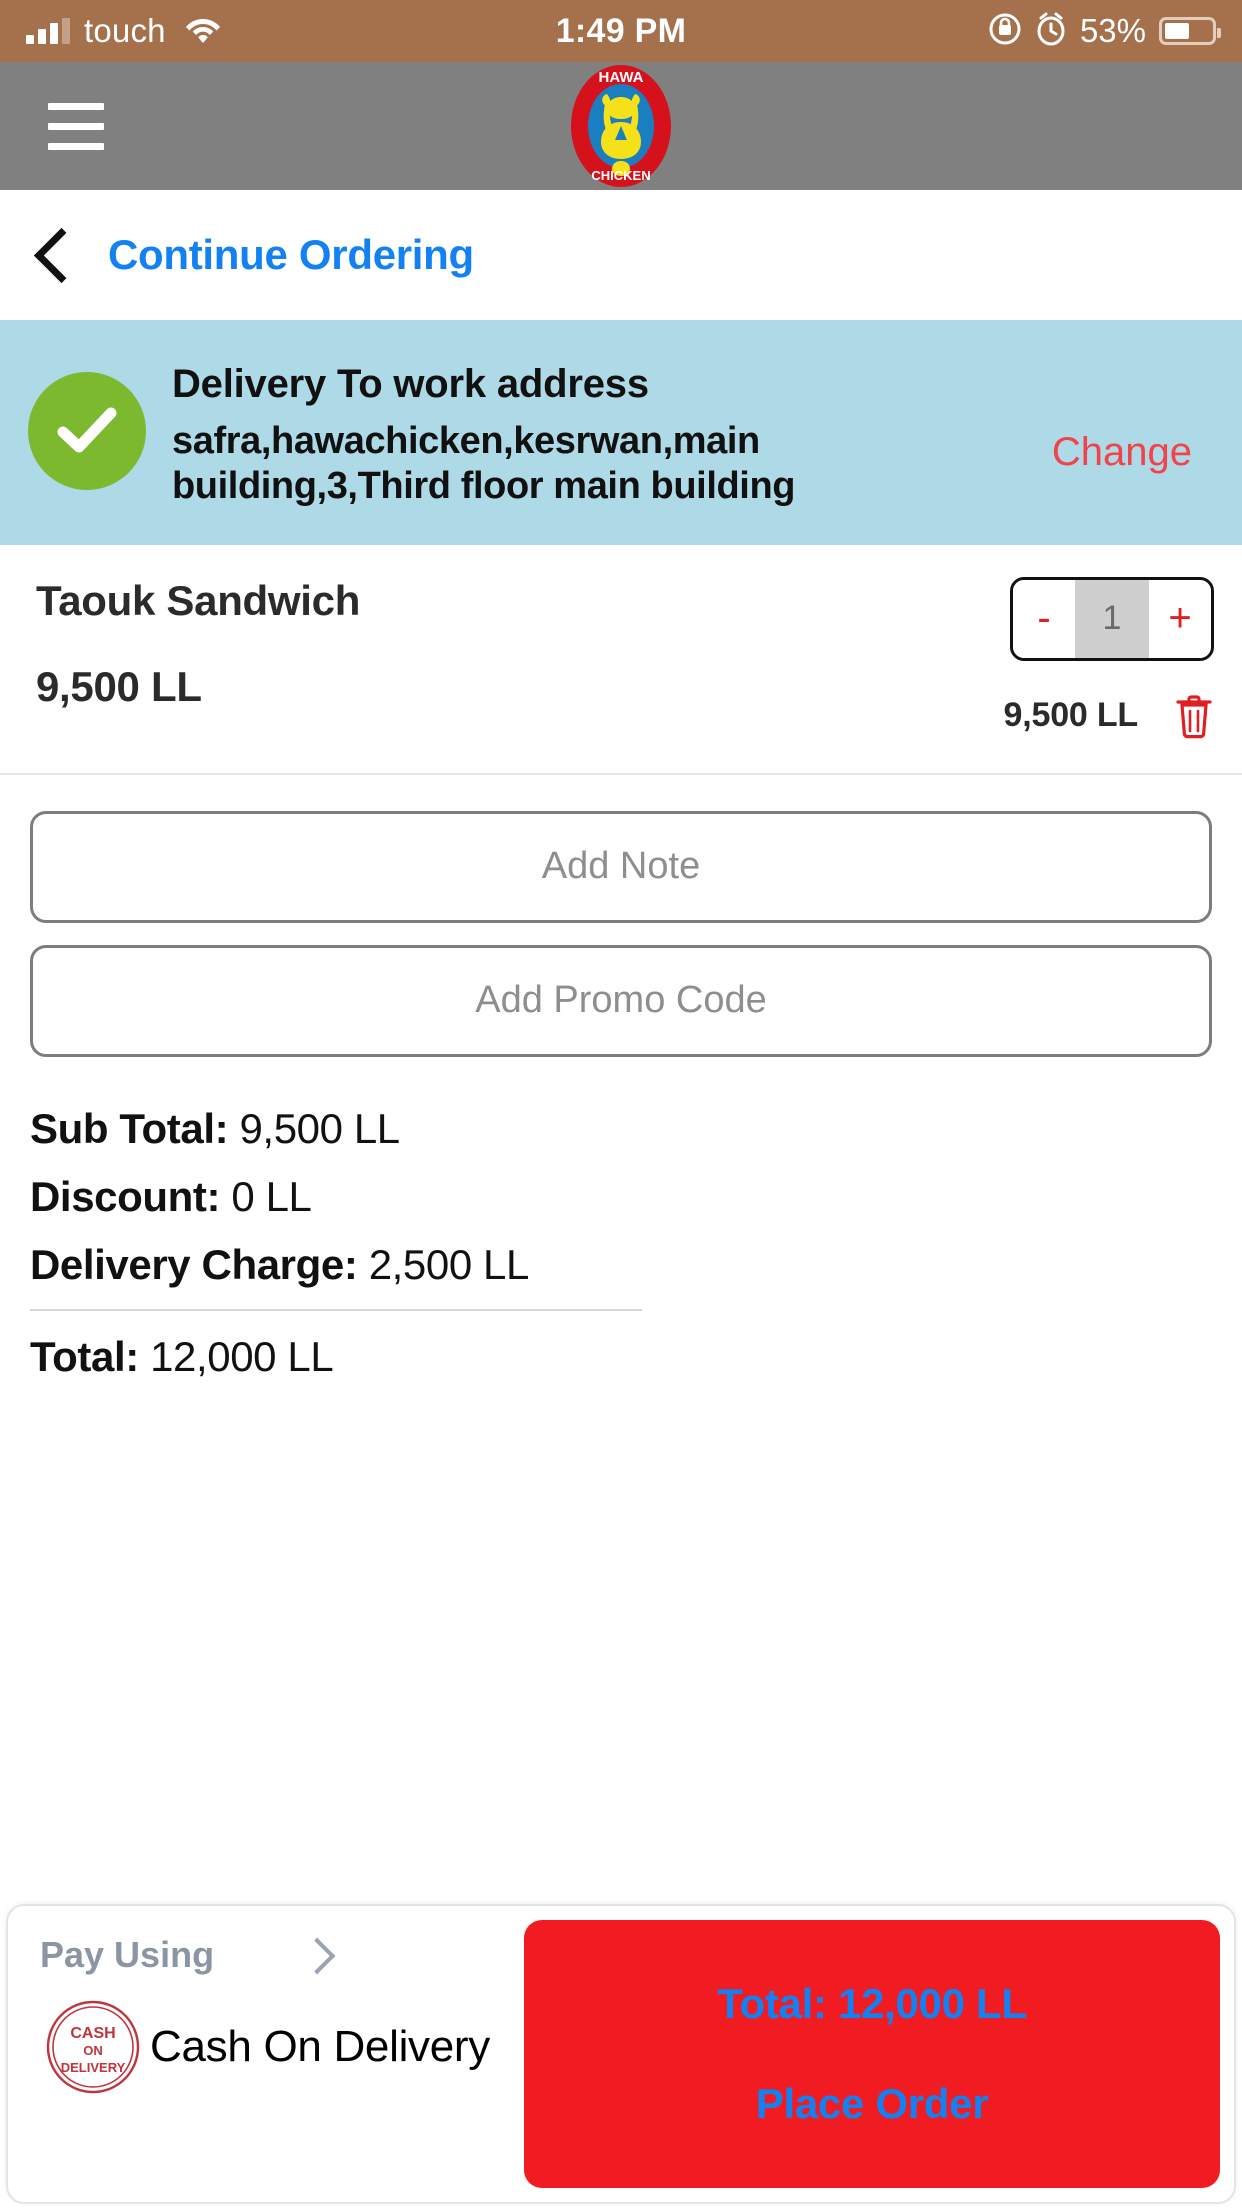 This screenshot has width=1242, height=2208. I want to click on hamburger-menu-icon, so click(76, 126).